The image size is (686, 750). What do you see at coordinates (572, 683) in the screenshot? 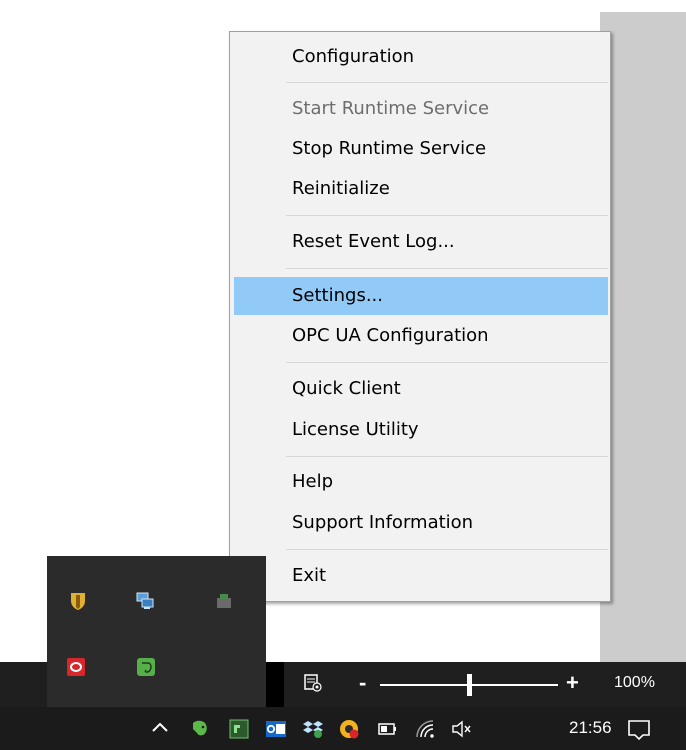
I see `zoom-in-button: +` at bounding box center [572, 683].